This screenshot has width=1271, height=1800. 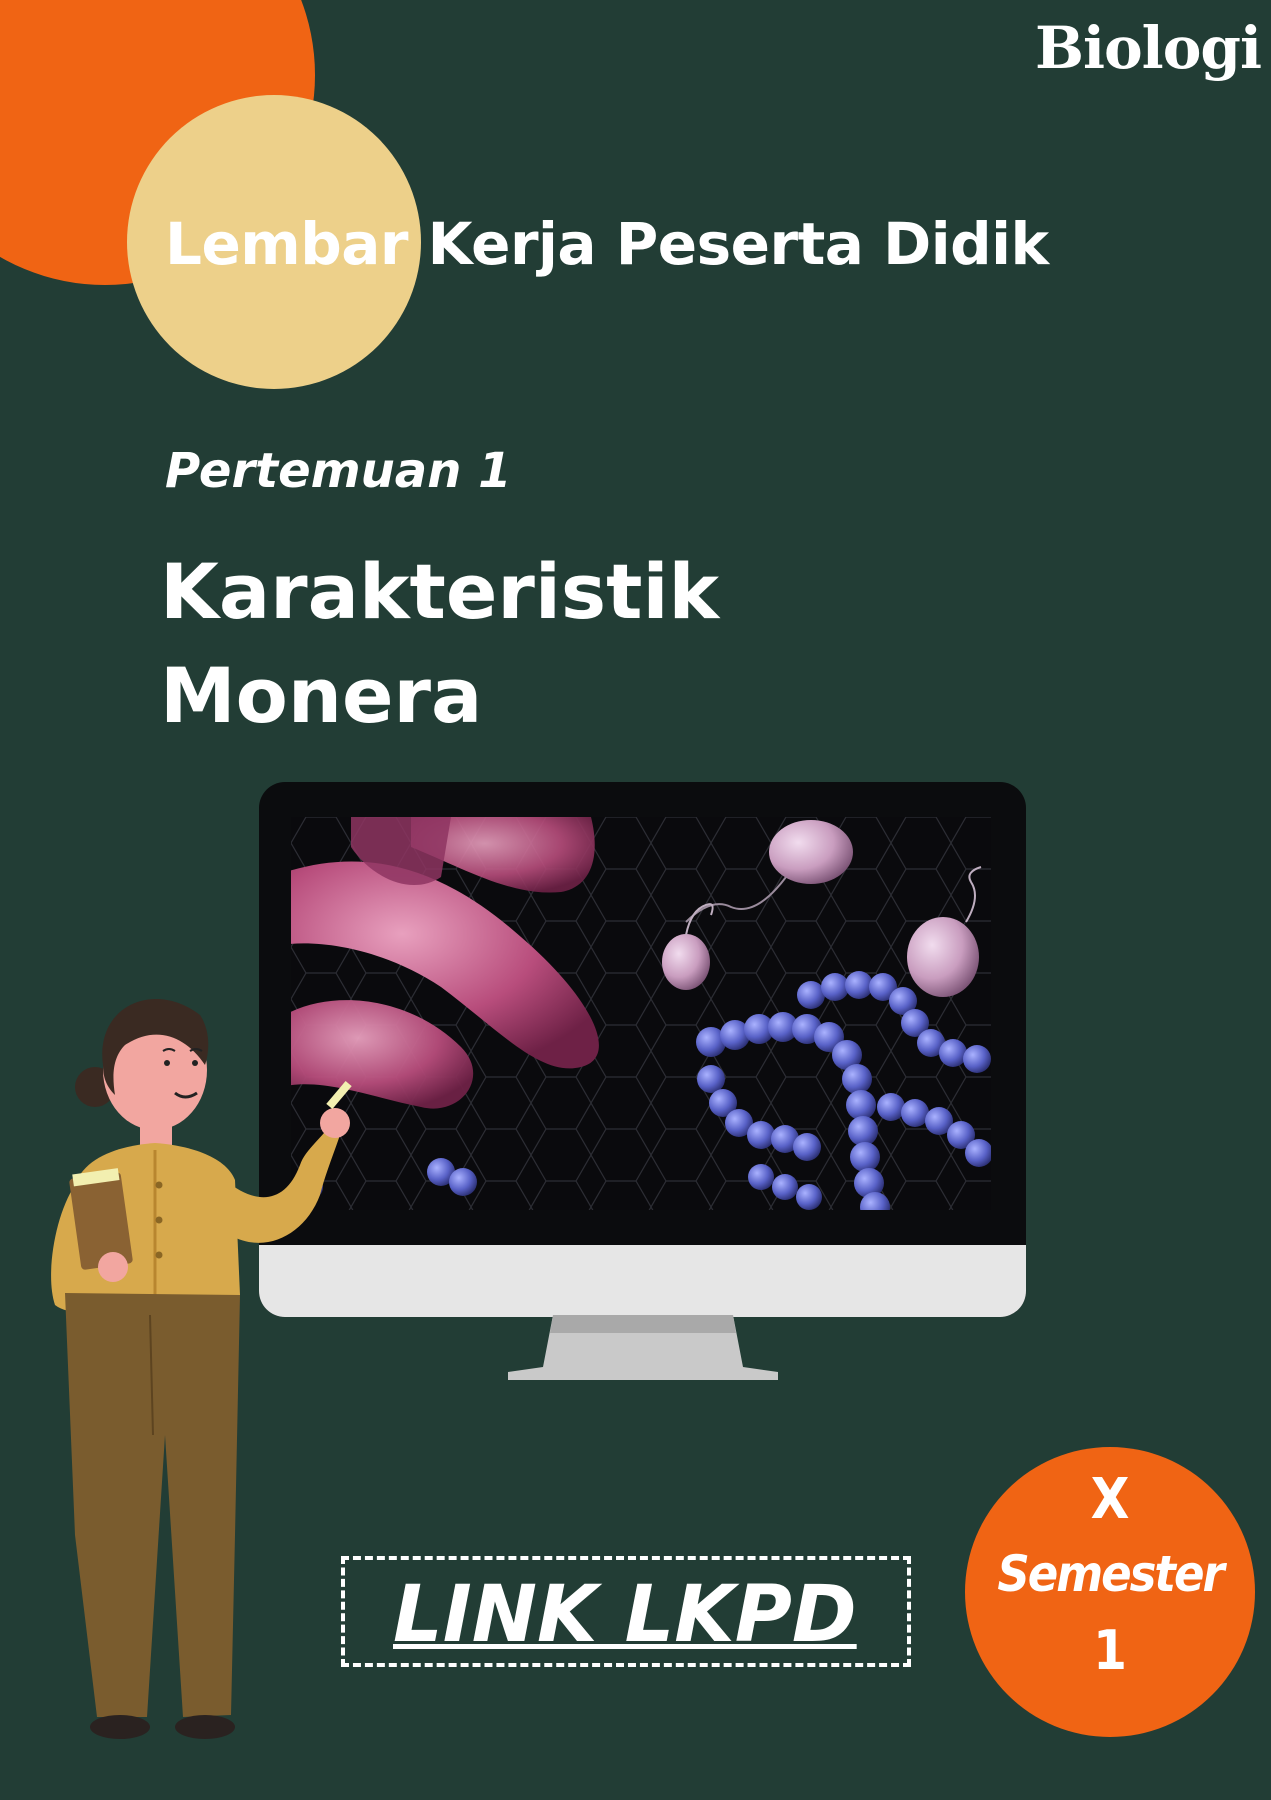 What do you see at coordinates (439, 644) in the screenshot?
I see `topic-title: Karakteristik Monera` at bounding box center [439, 644].